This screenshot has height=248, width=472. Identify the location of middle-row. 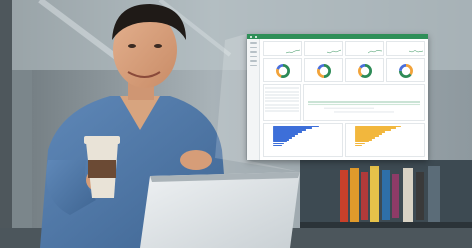
(344, 102).